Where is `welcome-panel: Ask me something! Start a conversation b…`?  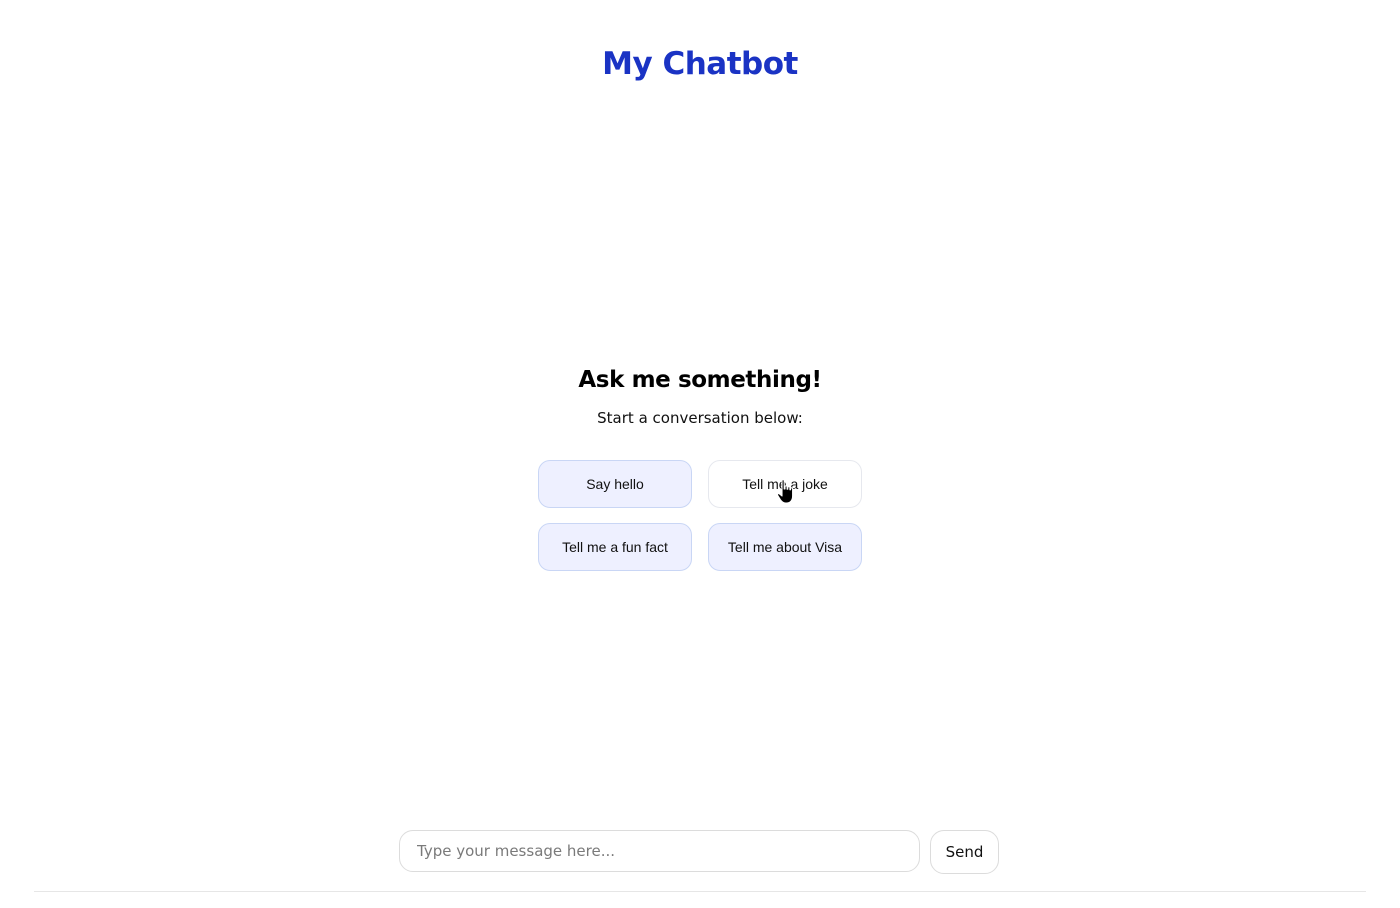
welcome-panel: Ask me something! Start a conversation b… is located at coordinates (700, 396).